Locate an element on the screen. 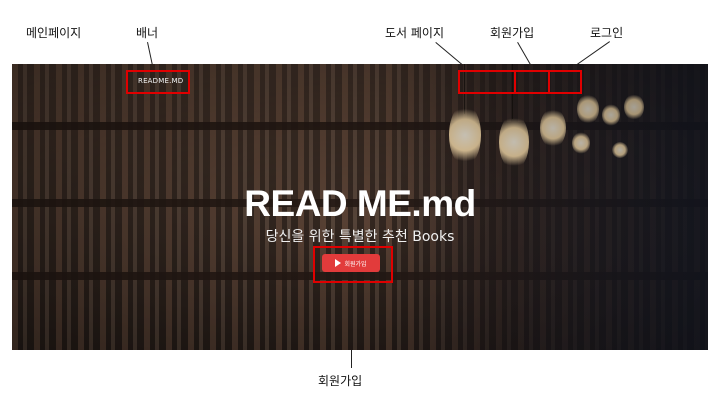 The image size is (720, 405). hero-subtitle: 당신을 위한 특별한 추천 Books is located at coordinates (360, 237).